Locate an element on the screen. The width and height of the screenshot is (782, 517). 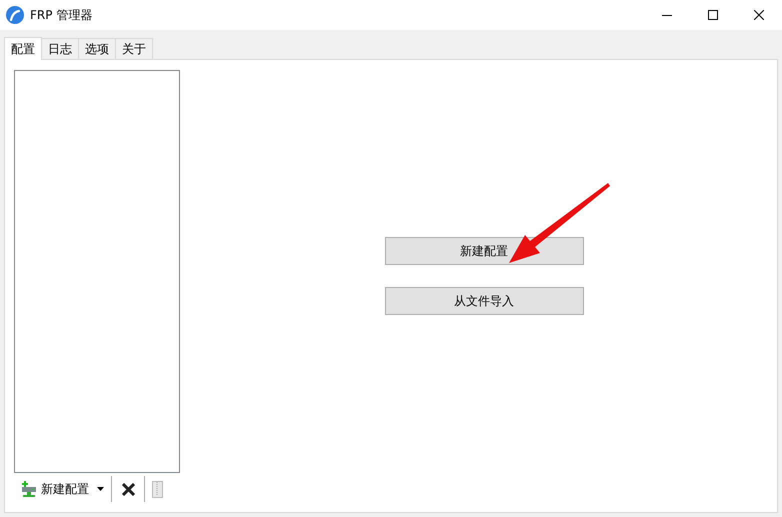
new-config-button: 新建配置 is located at coordinates (51, 489).